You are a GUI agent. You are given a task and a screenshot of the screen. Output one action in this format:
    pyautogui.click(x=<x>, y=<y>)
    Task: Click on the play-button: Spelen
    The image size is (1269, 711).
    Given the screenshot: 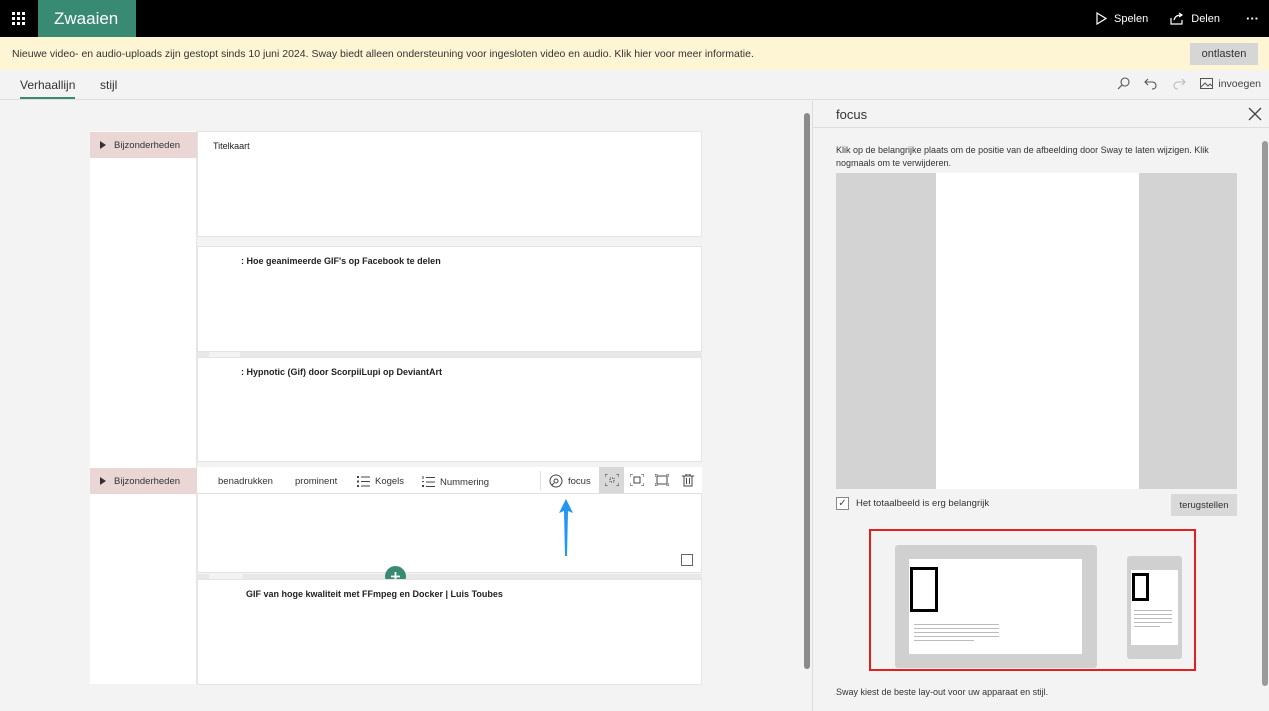 What is the action you would take?
    pyautogui.click(x=1122, y=18)
    